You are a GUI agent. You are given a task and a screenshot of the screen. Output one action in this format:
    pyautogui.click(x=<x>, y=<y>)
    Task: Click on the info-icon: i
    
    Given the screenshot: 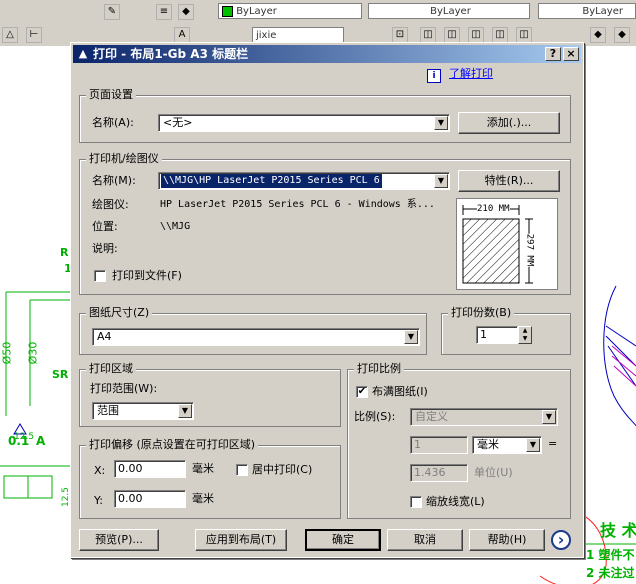 What is the action you would take?
    pyautogui.click(x=434, y=76)
    